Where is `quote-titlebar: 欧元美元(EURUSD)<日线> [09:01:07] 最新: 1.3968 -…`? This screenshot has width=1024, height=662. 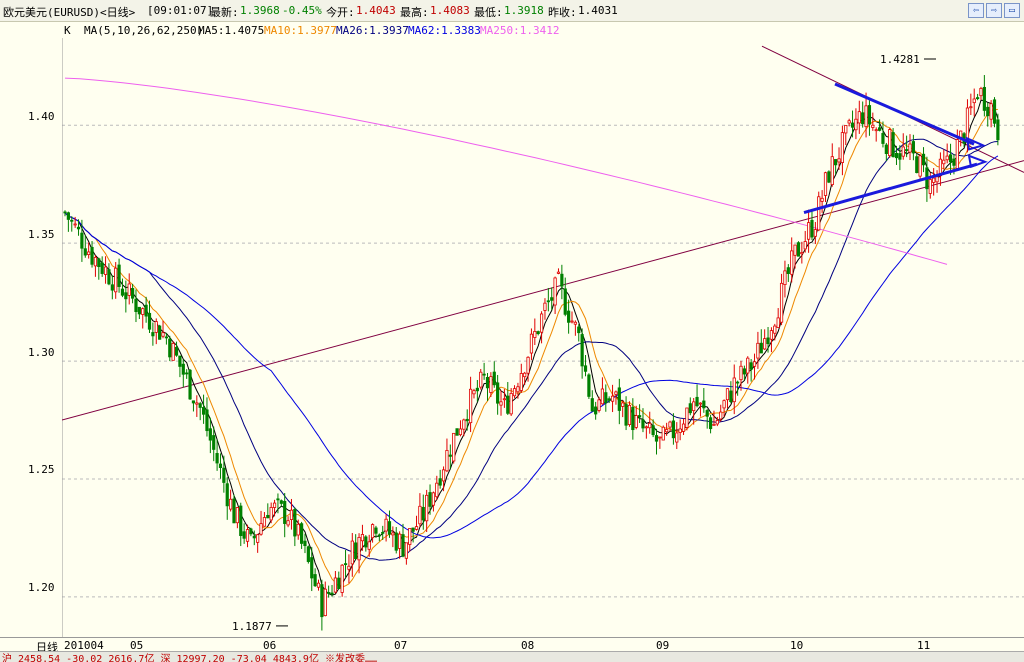 quote-titlebar: 欧元美元(EURUSD)<日线> [09:01:07] 最新: 1.3968 -… is located at coordinates (512, 11).